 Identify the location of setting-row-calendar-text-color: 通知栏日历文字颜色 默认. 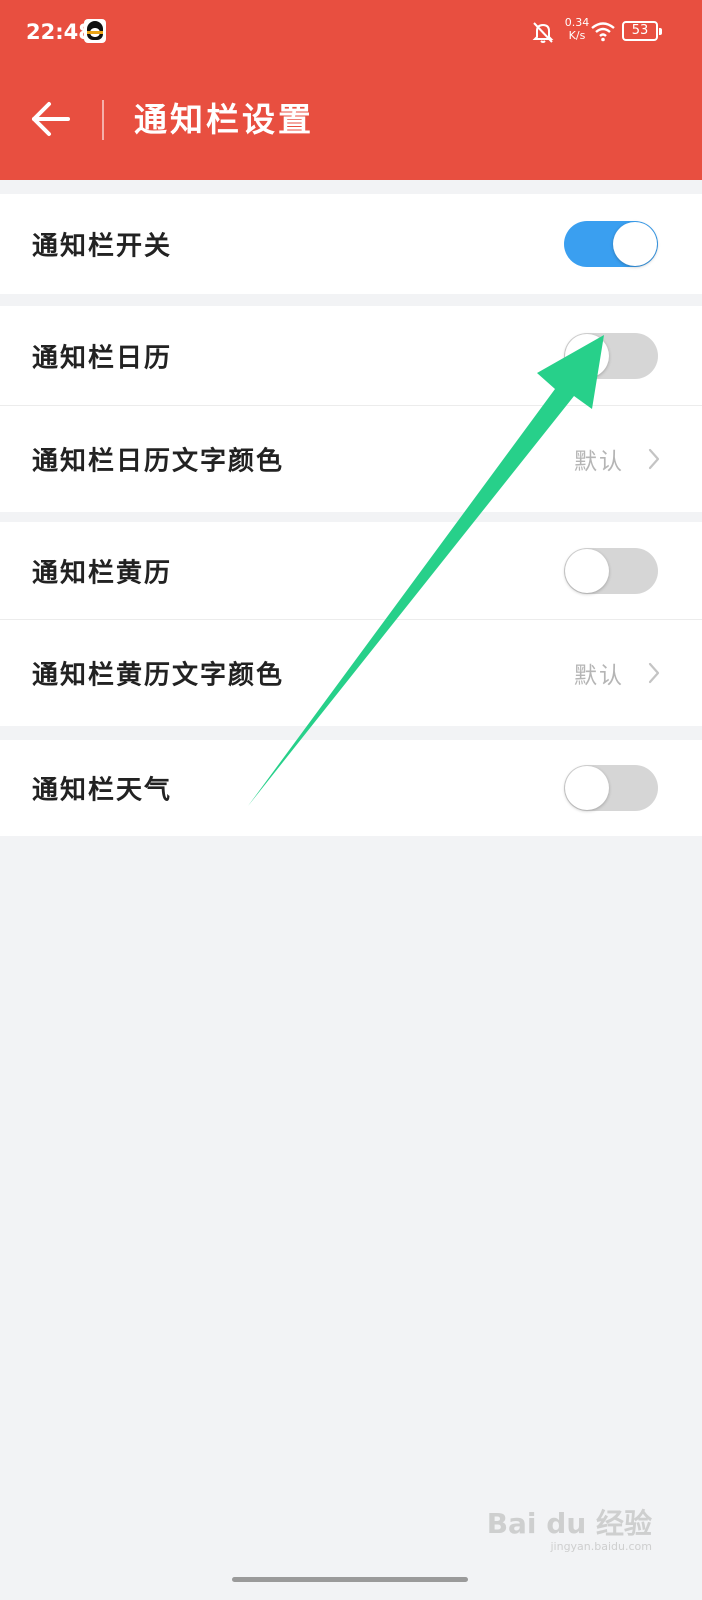
(351, 459).